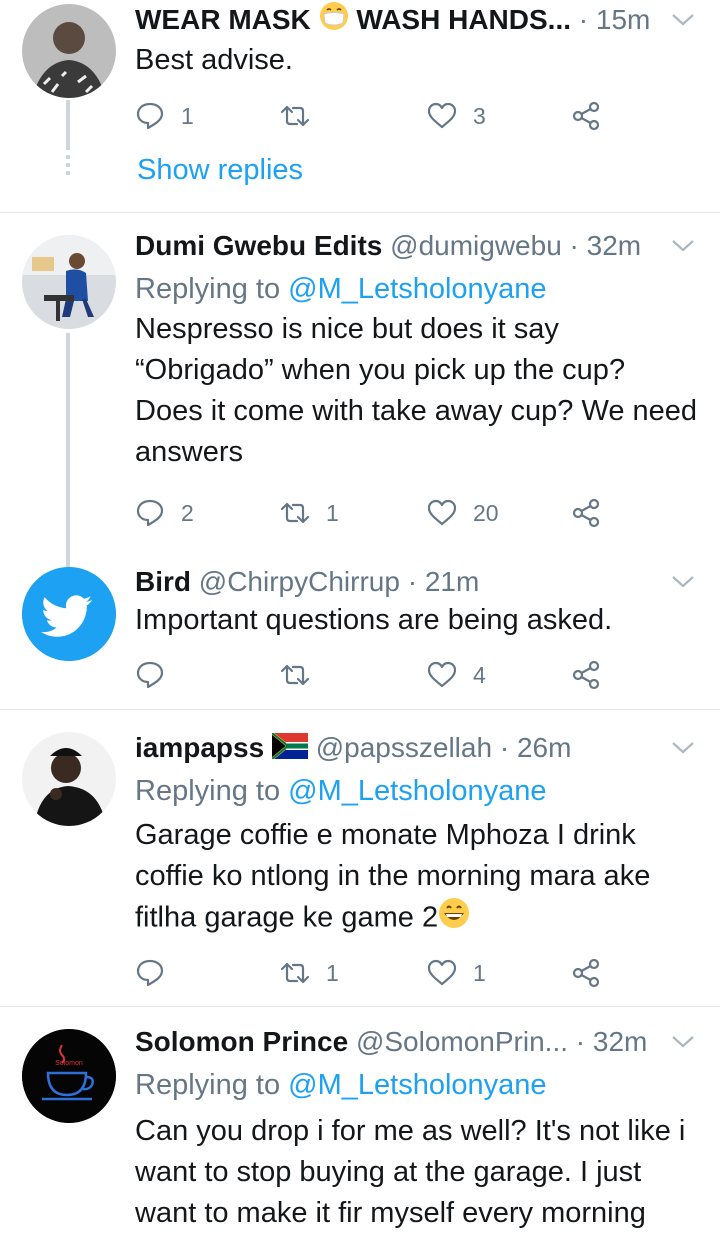  Describe the element at coordinates (289, 749) in the screenshot. I see `south-africa-flag-icon` at that location.